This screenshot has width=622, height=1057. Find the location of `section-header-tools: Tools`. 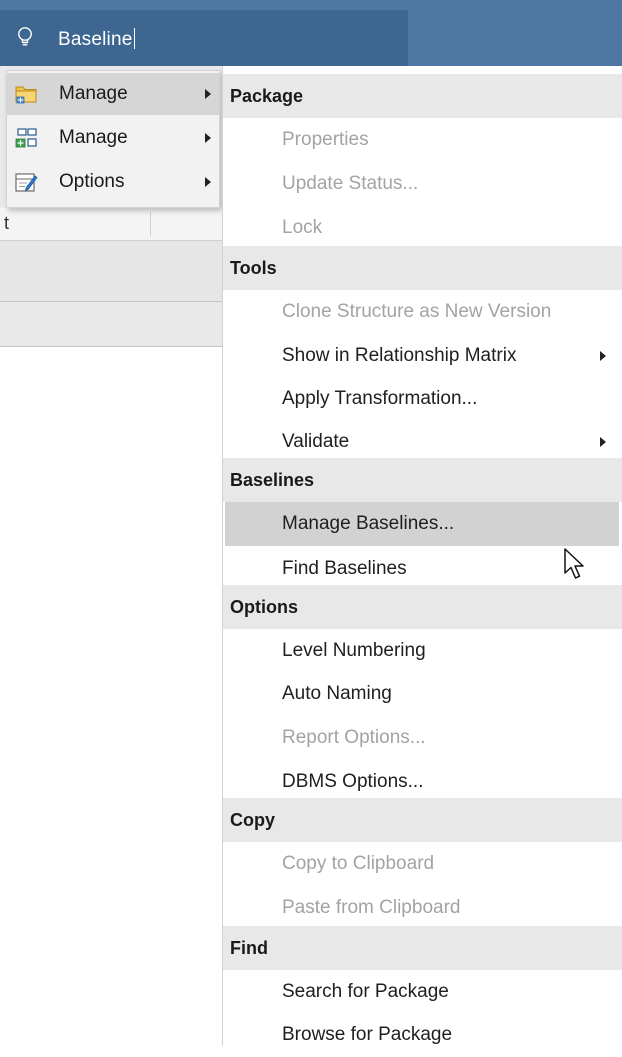

section-header-tools: Tools is located at coordinates (422, 268).